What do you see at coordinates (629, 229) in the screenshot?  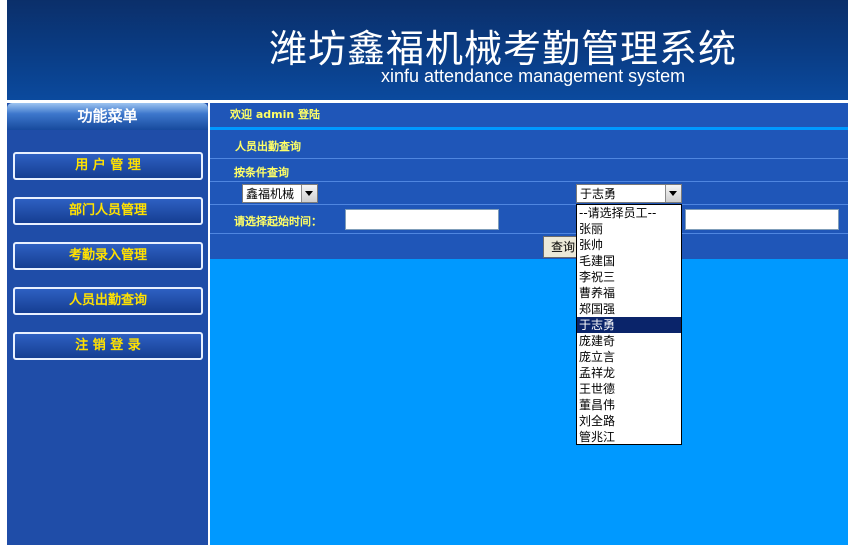 I see `employee-option: 张丽` at bounding box center [629, 229].